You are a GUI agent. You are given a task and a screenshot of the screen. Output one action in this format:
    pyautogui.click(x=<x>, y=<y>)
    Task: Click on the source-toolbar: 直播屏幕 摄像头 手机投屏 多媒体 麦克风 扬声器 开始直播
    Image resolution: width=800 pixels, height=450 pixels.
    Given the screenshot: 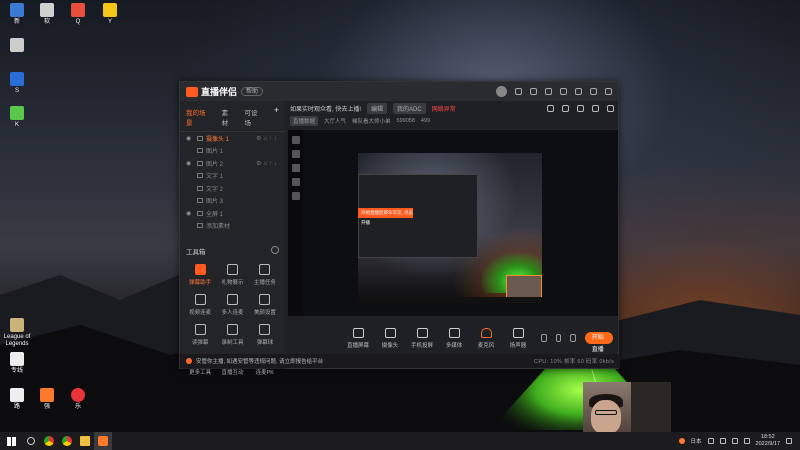 What is the action you would take?
    pyautogui.click(x=452, y=338)
    